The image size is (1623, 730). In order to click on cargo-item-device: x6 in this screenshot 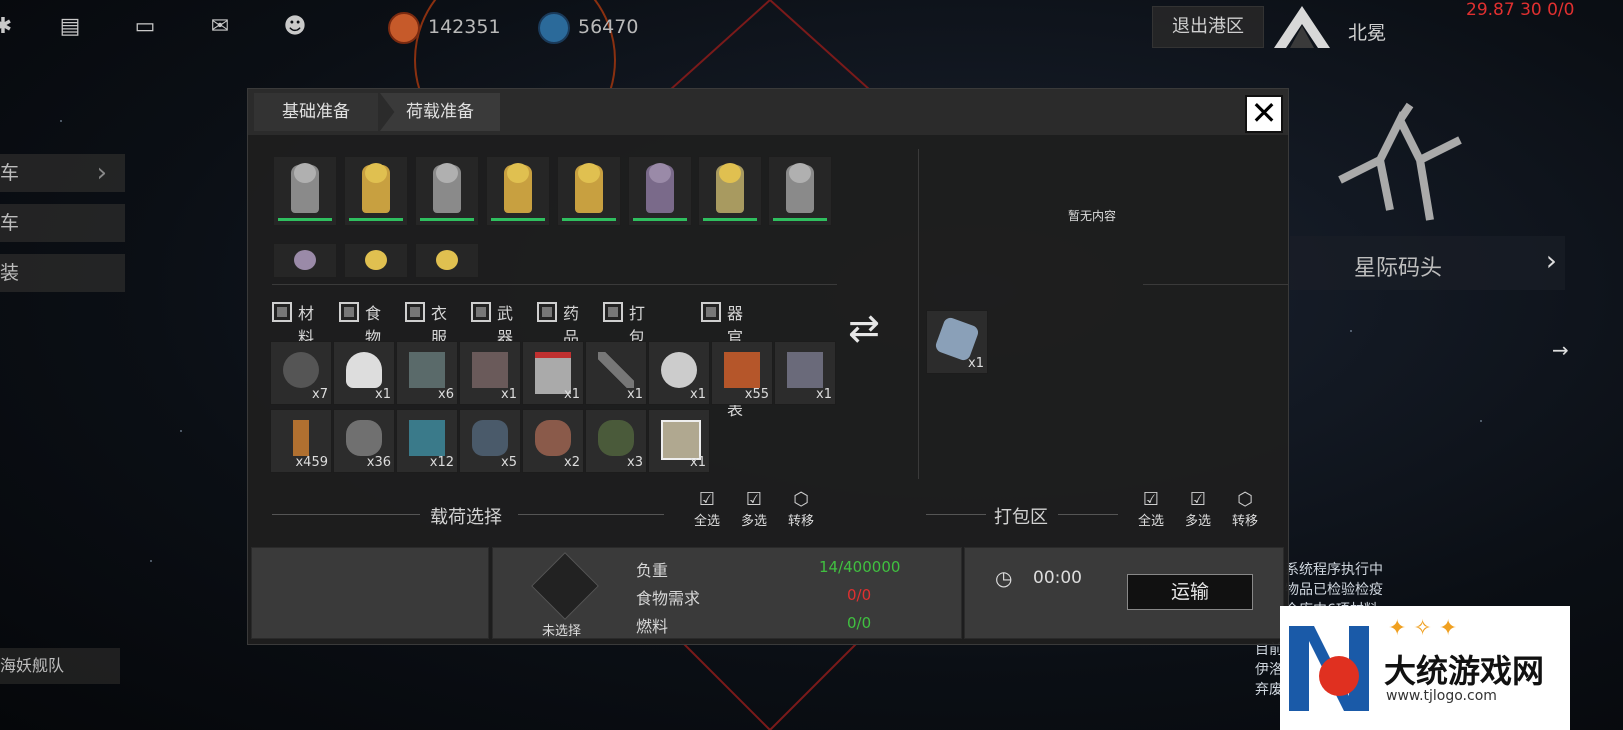, I will do `click(427, 373)`.